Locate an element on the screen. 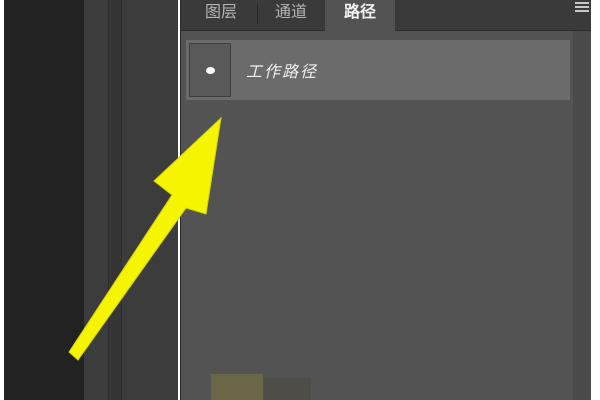 The height and width of the screenshot is (400, 600). tab-channels: 通道 is located at coordinates (291, 15).